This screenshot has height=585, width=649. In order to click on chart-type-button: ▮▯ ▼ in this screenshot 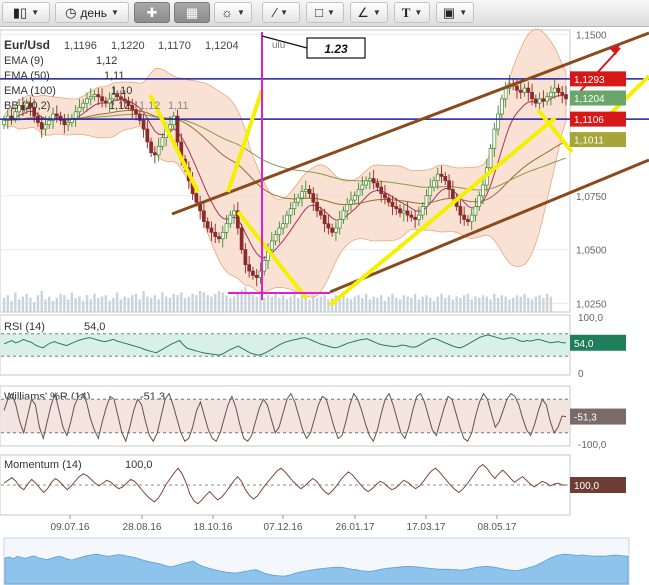, I will do `click(26, 12)`.